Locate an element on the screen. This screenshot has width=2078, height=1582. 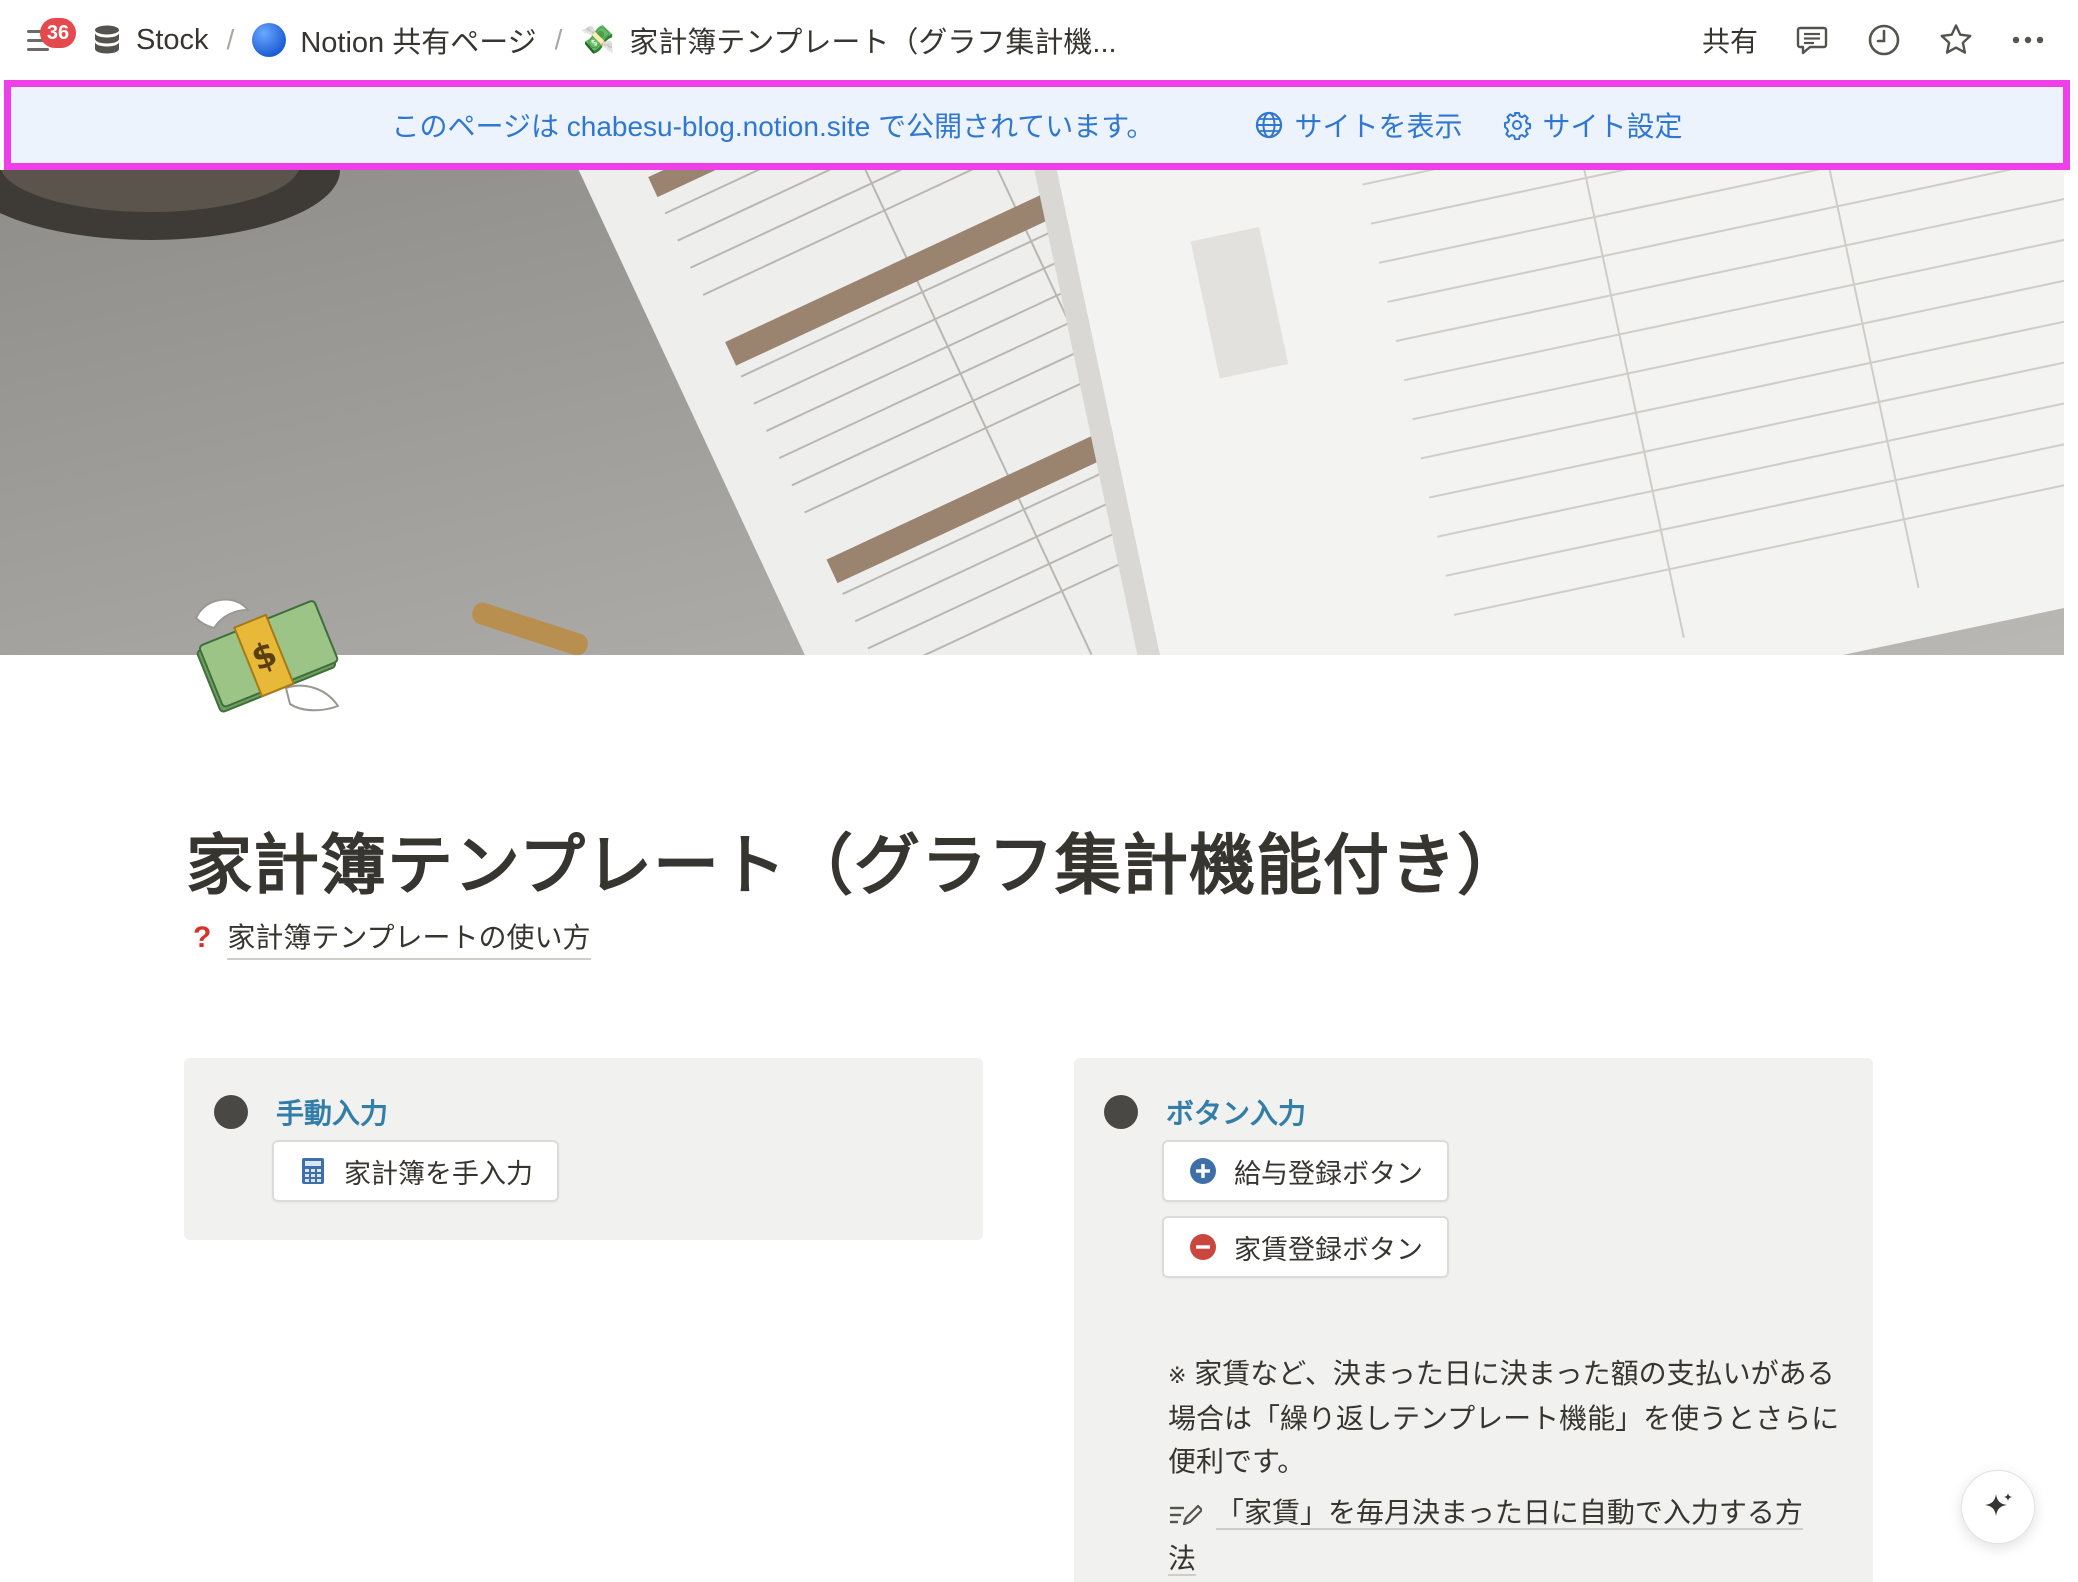
top-actions: 共有 is located at coordinates (1879, 40).